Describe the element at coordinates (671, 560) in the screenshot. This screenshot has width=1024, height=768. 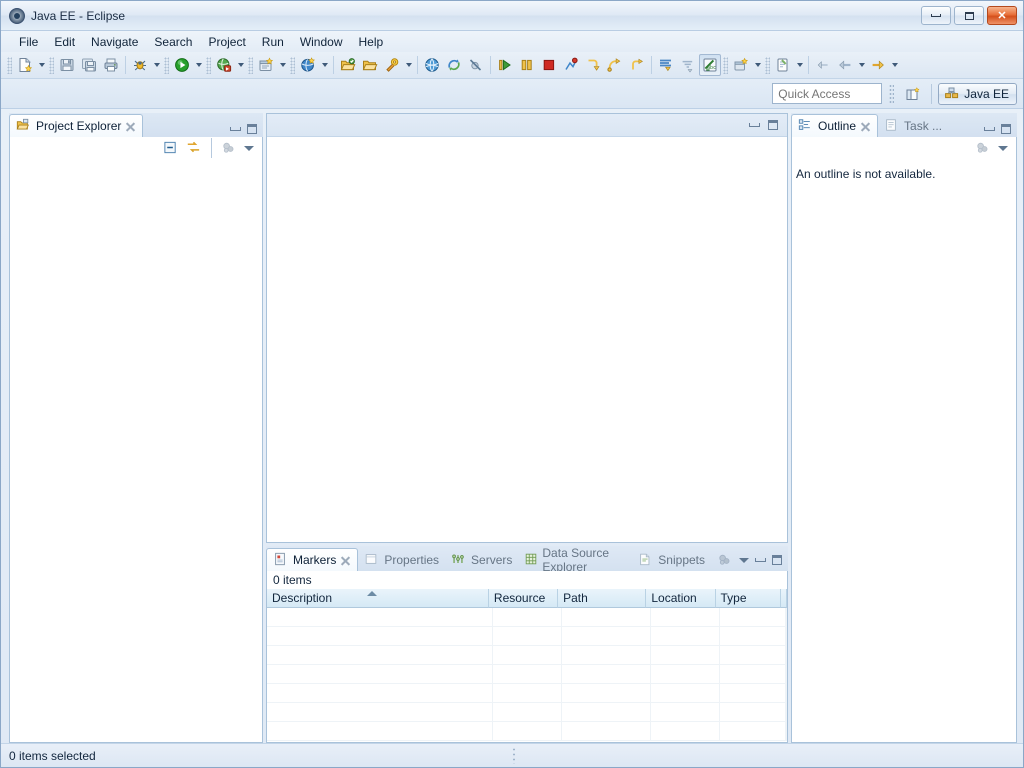
I see `tab-snippets: Snippets` at that location.